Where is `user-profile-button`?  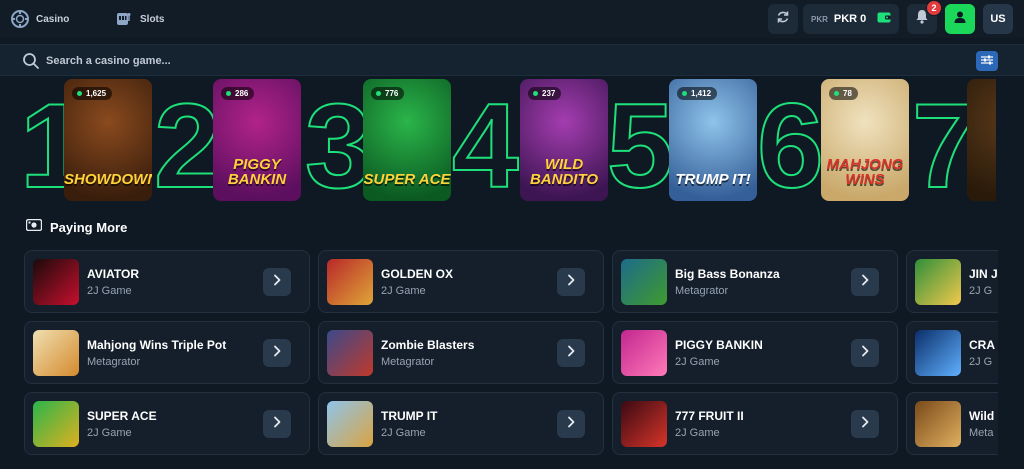 user-profile-button is located at coordinates (960, 19).